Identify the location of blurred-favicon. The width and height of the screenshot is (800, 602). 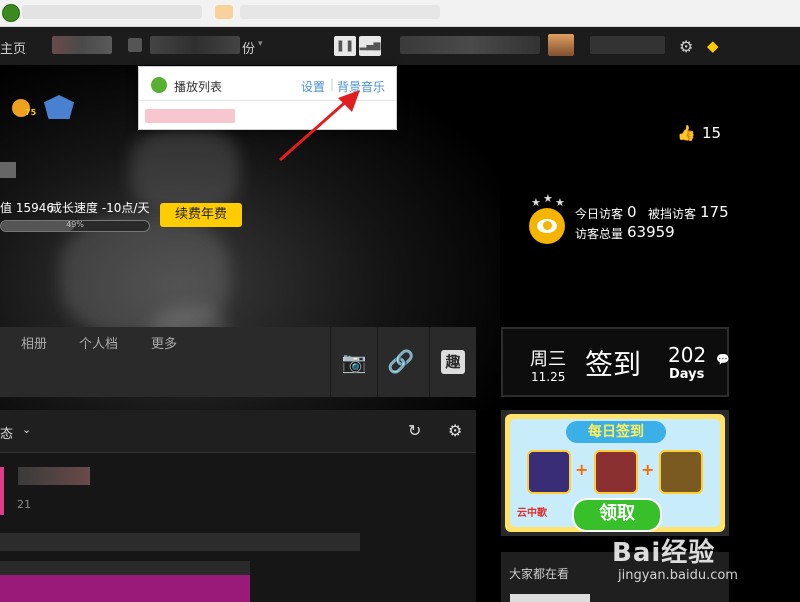
(224, 12).